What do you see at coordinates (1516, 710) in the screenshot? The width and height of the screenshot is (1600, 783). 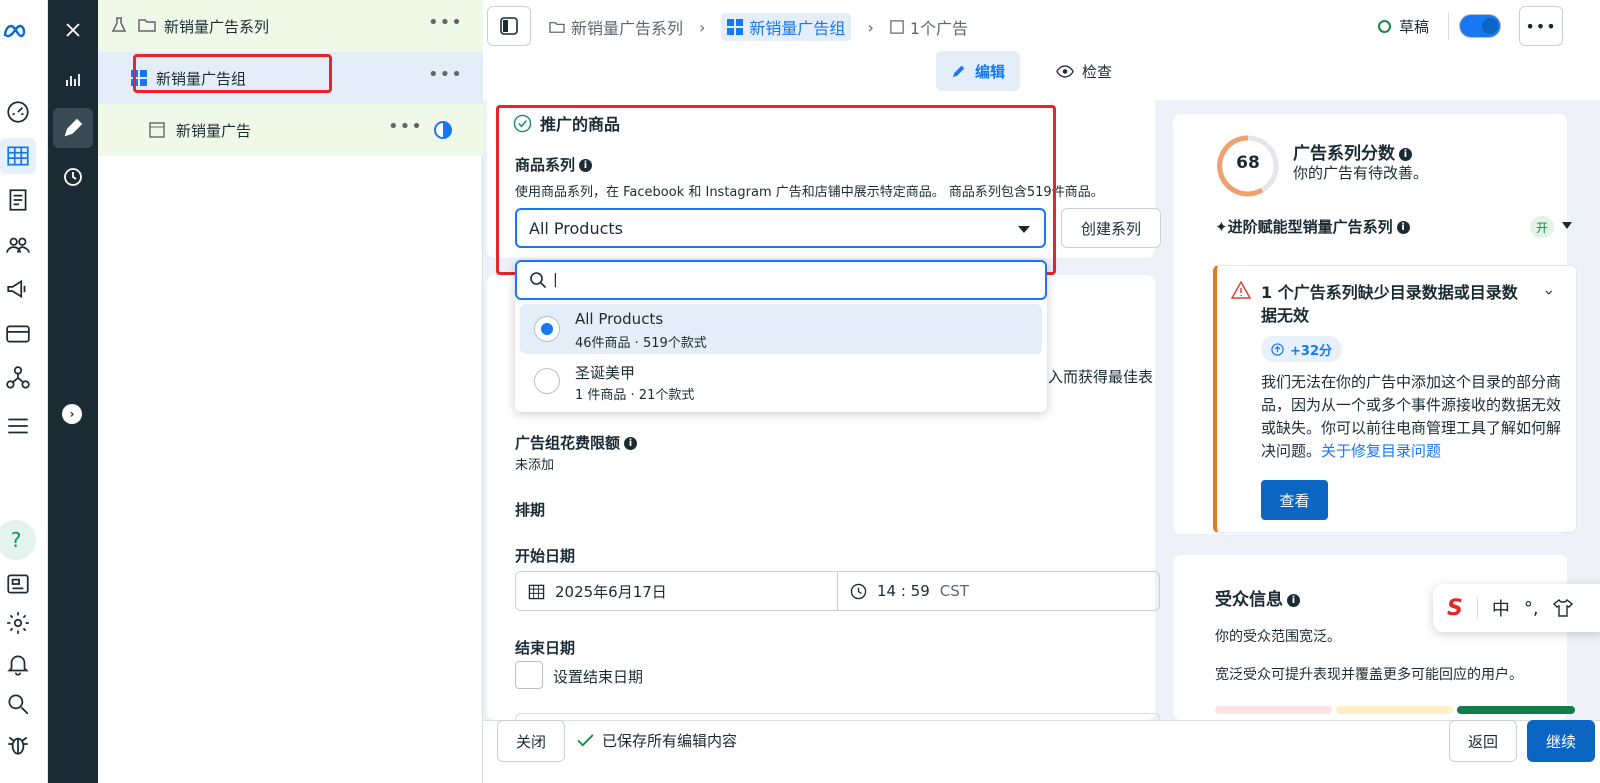 I see `audience-meter-broad` at bounding box center [1516, 710].